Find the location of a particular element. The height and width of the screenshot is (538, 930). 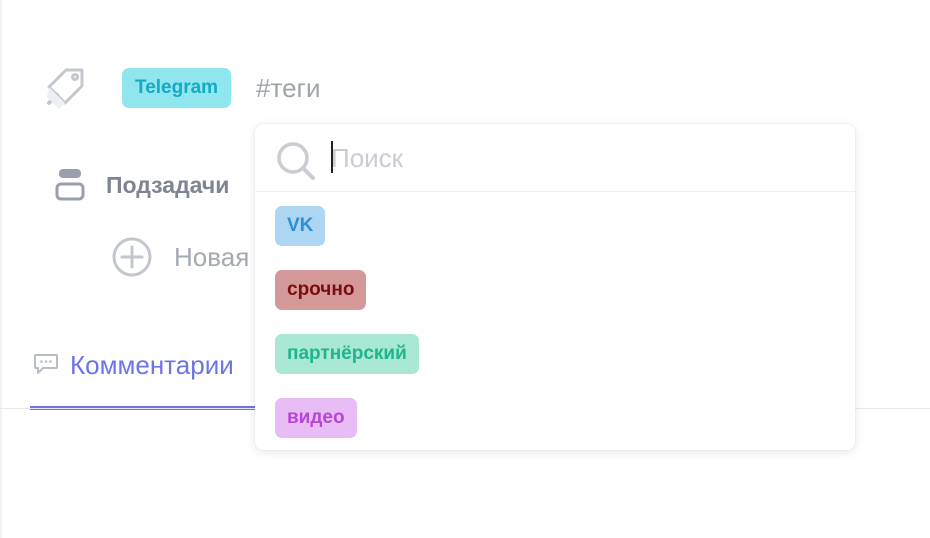

tag-search-row is located at coordinates (555, 158).